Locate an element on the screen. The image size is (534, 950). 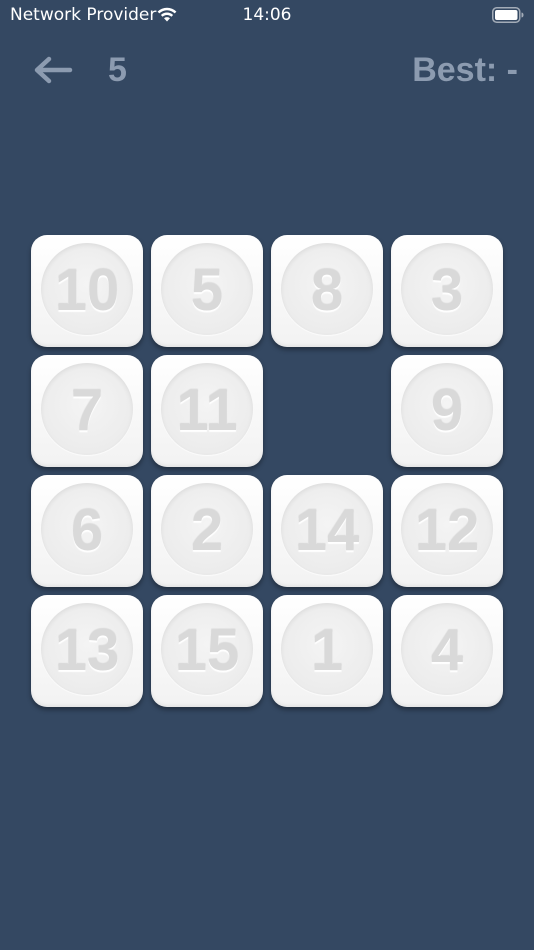
tile-number: 15 is located at coordinates (207, 650).